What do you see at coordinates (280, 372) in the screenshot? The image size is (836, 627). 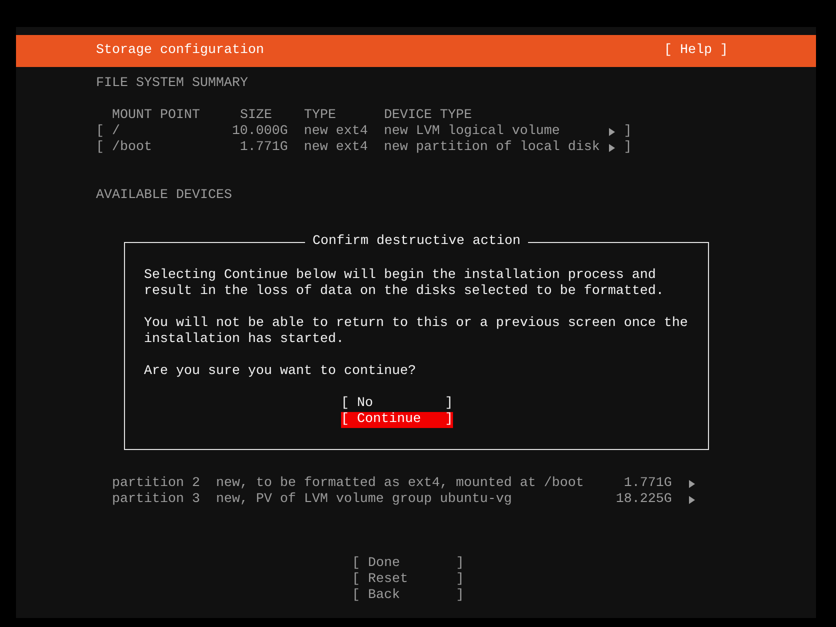 I see `dialog-message: Are you sure you want to continue?` at bounding box center [280, 372].